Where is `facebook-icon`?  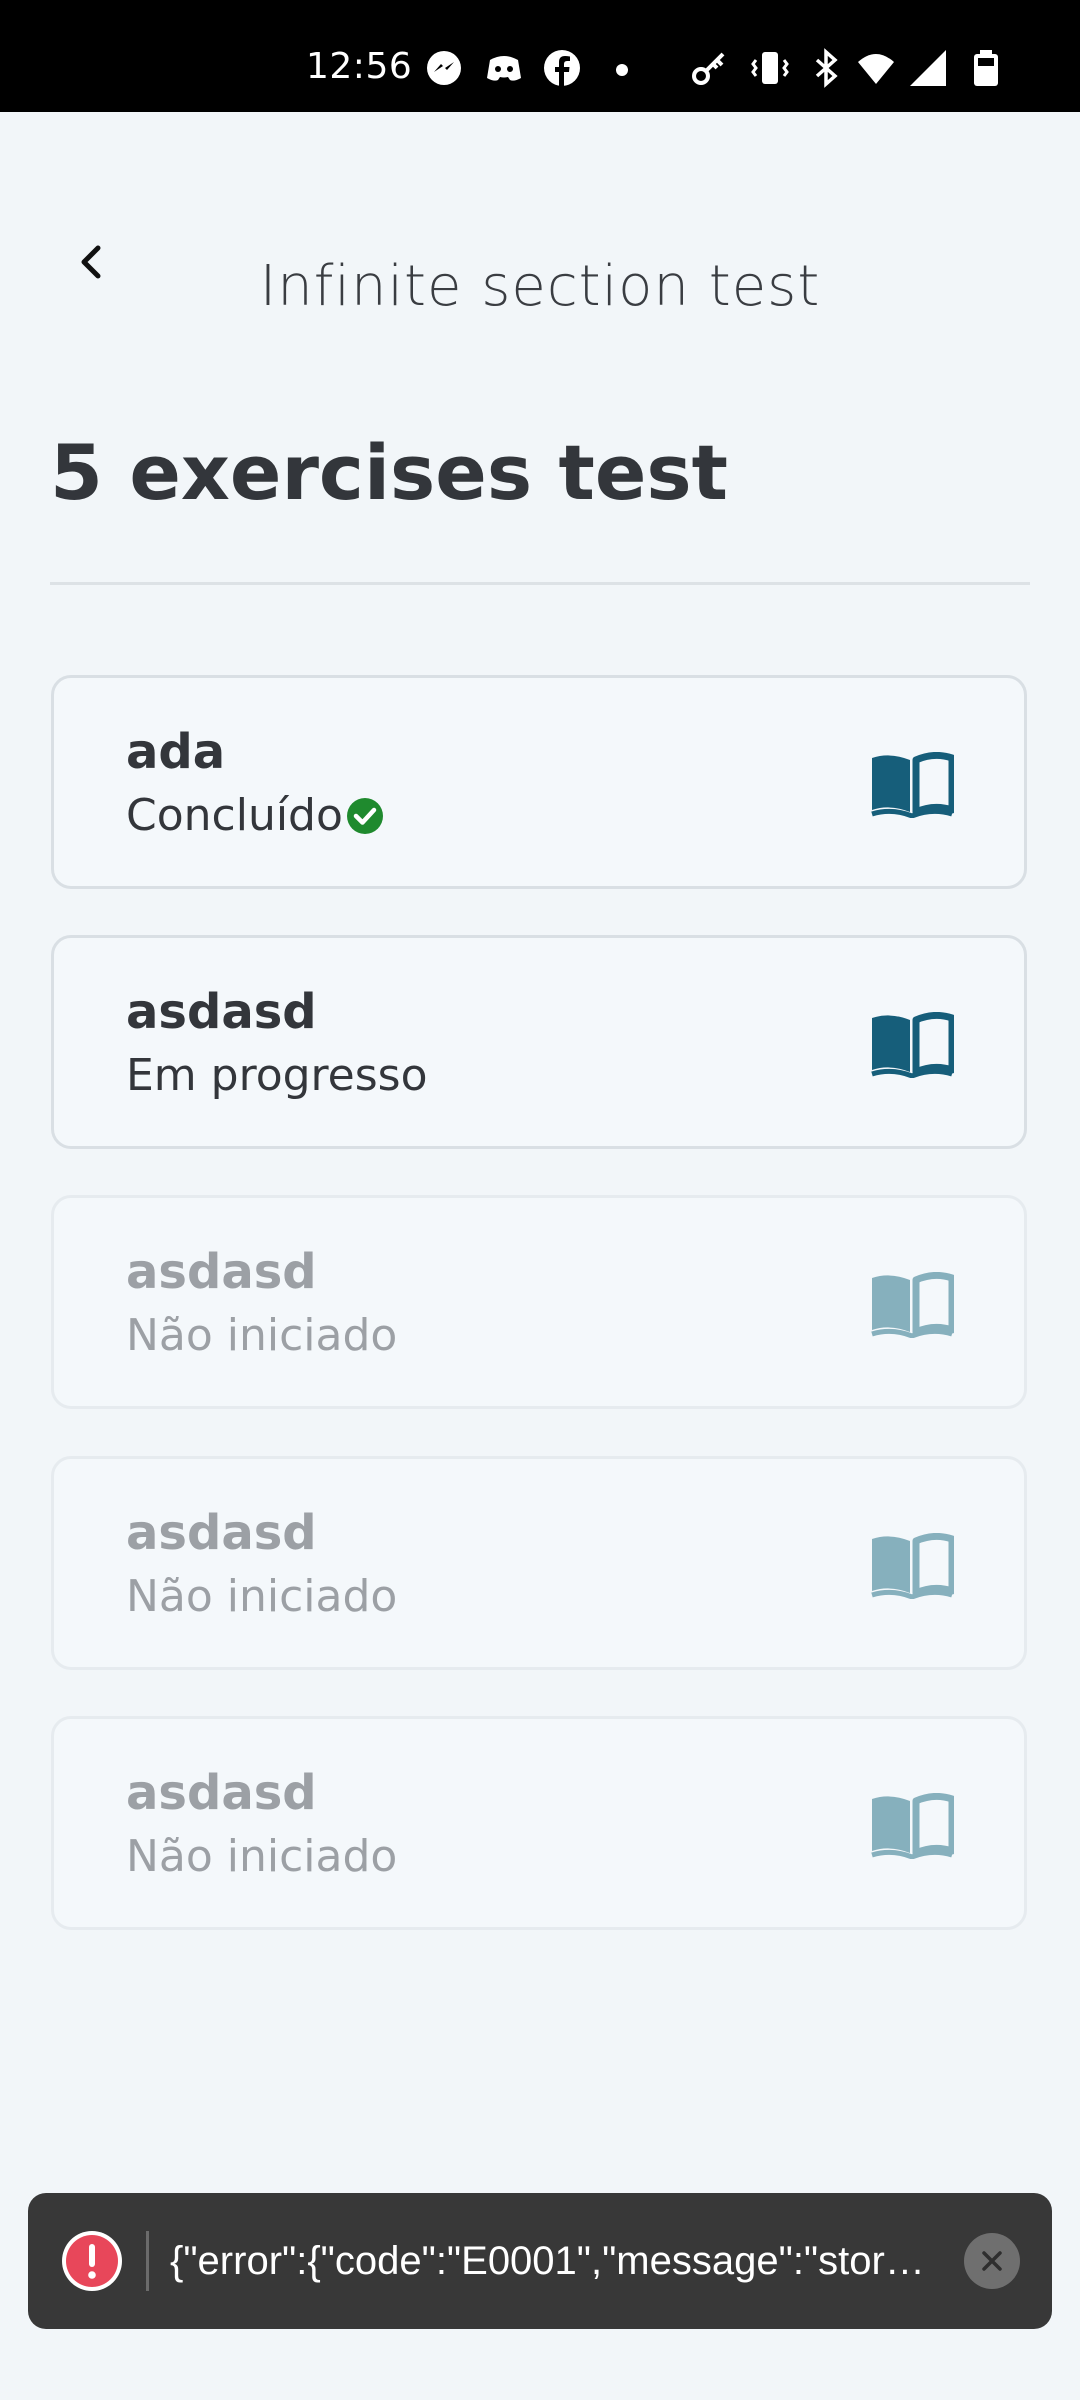 facebook-icon is located at coordinates (562, 68).